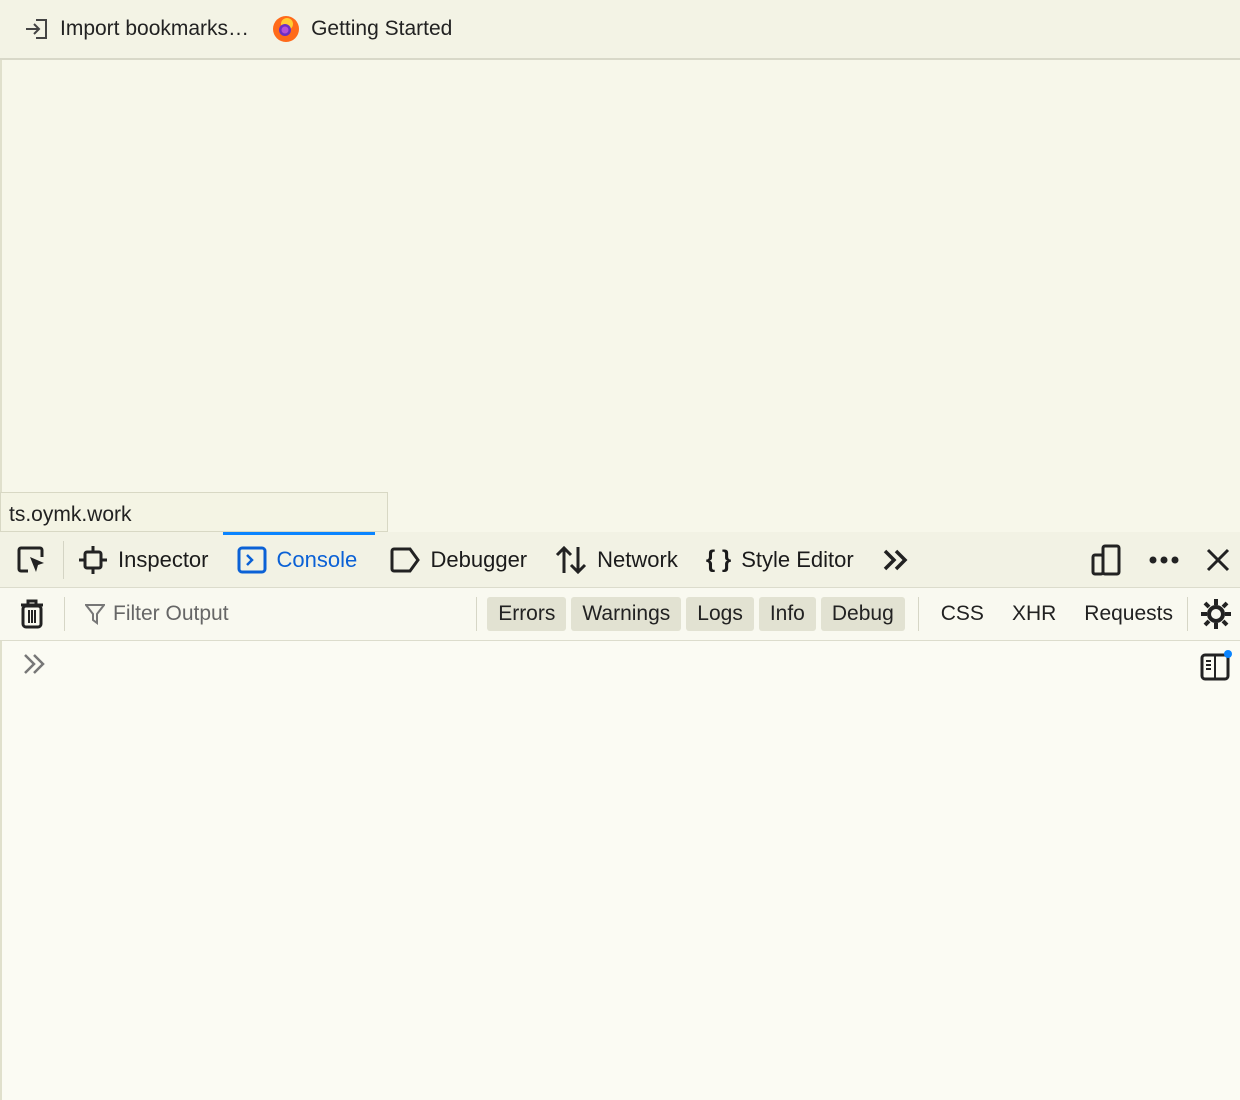  Describe the element at coordinates (962, 614) in the screenshot. I see `filter-css: CSS` at that location.